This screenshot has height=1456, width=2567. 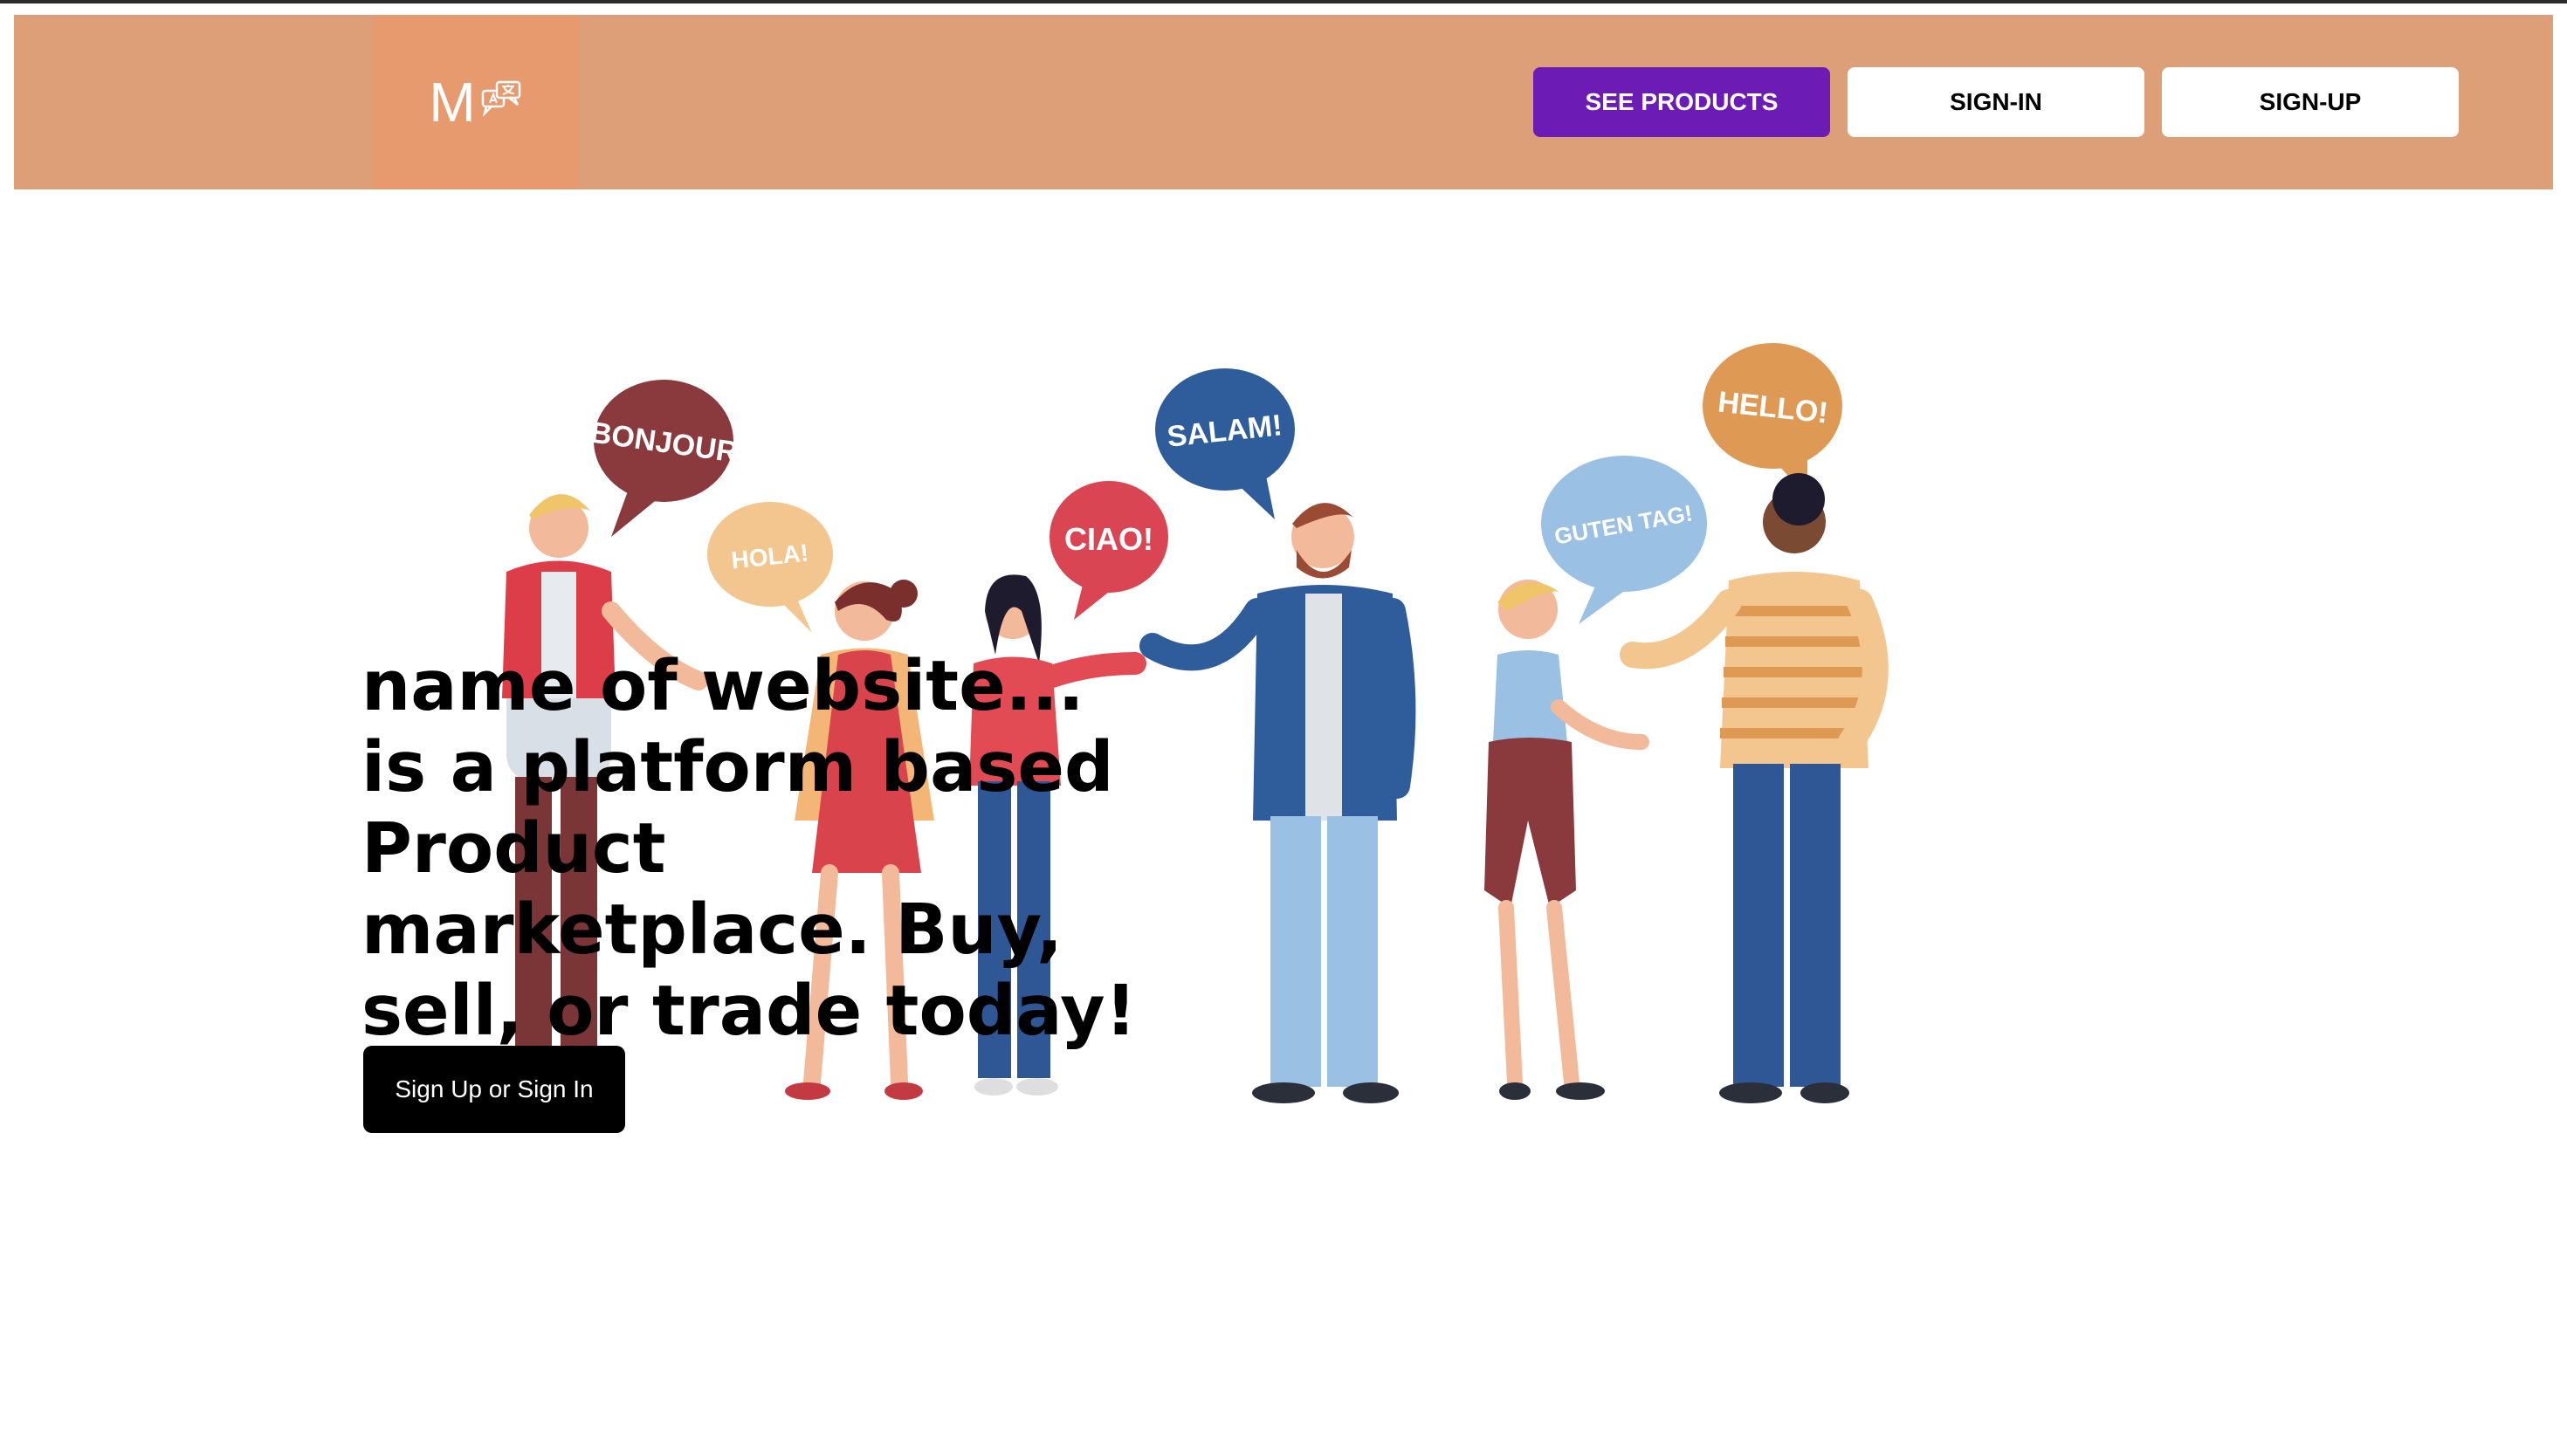 I want to click on speech-bubble-guten-tag: GUTEN TAG!, so click(x=1624, y=540).